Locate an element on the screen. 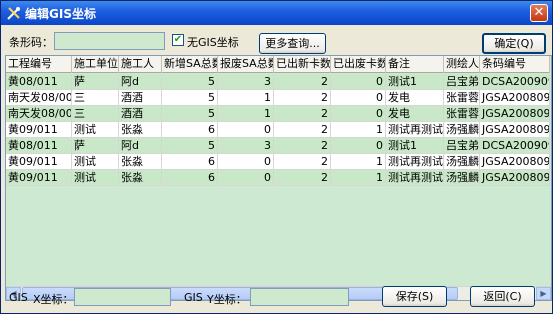 Image resolution: width=553 pixels, height=314 pixels. no-gis-checkbox-label: 无GIS坐标 is located at coordinates (213, 42).